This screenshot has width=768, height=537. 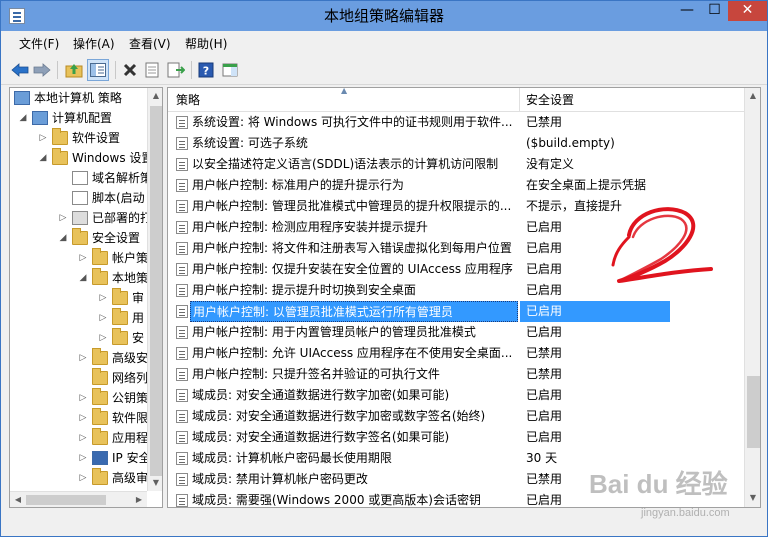 What do you see at coordinates (456, 311) in the screenshot?
I see `table-row: 用户帐户控制: 以管理员批准模式运行所有管理员 已启用` at bounding box center [456, 311].